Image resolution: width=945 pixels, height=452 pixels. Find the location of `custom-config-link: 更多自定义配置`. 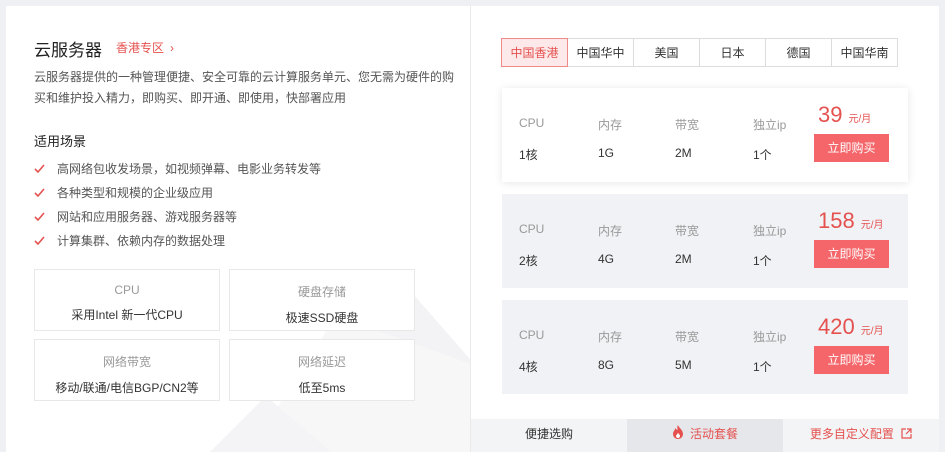

custom-config-link: 更多自定义配置 is located at coordinates (861, 435).